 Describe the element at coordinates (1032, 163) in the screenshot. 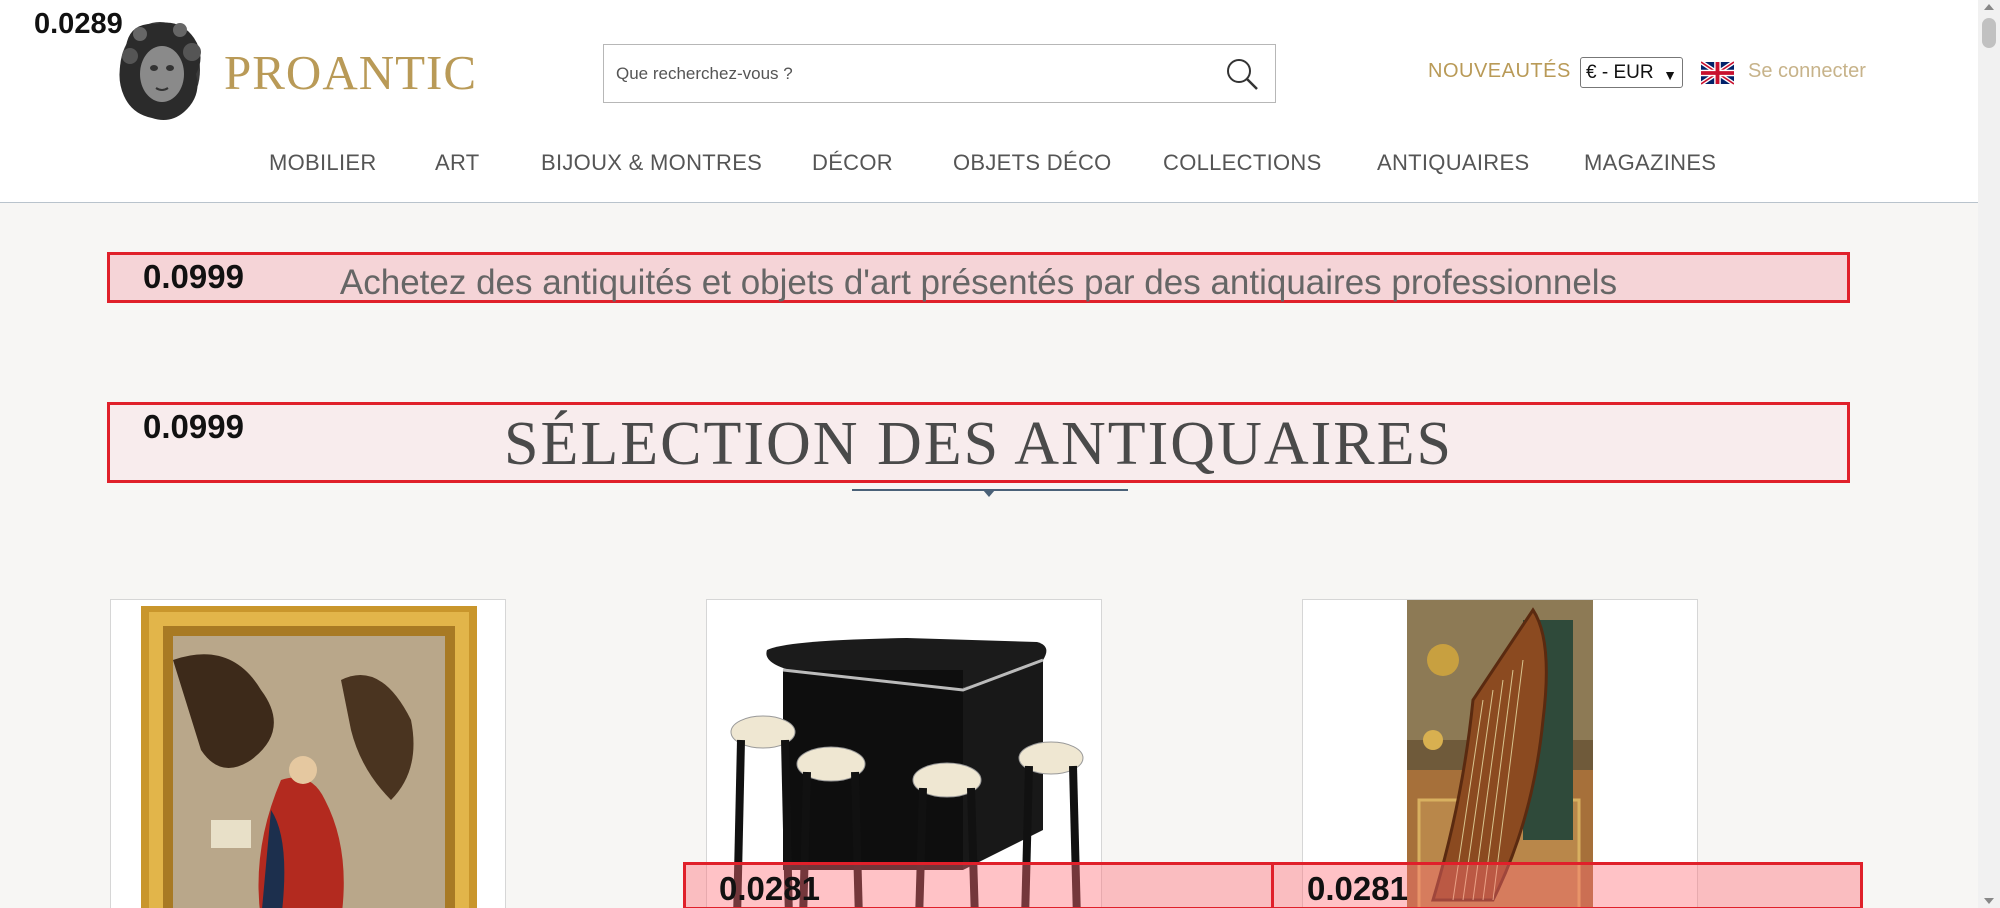

I see `nav-item-objets-deco: OBJETS DÉCO` at that location.